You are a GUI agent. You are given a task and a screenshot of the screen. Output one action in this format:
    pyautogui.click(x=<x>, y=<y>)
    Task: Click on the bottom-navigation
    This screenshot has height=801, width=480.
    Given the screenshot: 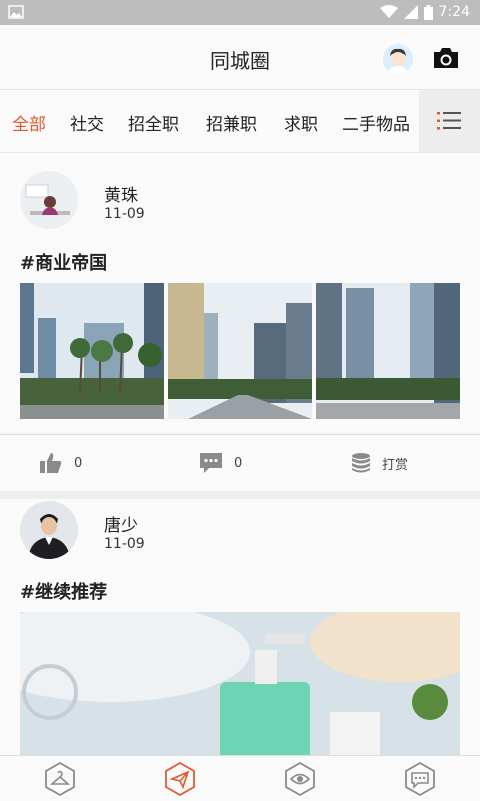 What is the action you would take?
    pyautogui.click(x=240, y=778)
    